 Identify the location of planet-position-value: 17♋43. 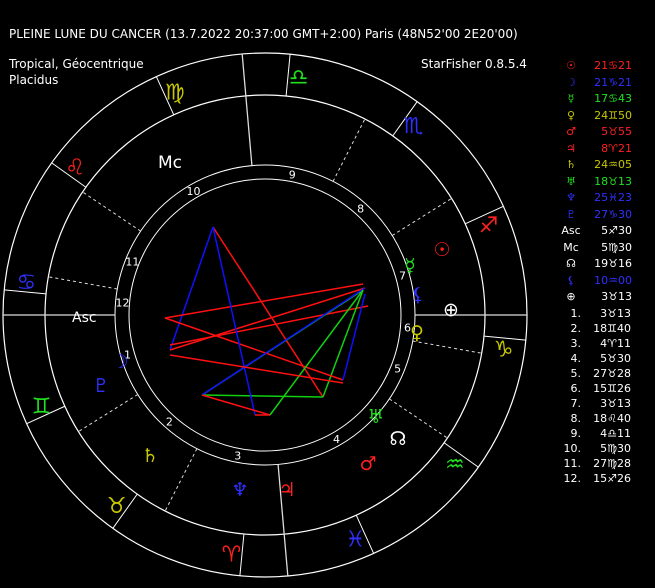
(613, 98).